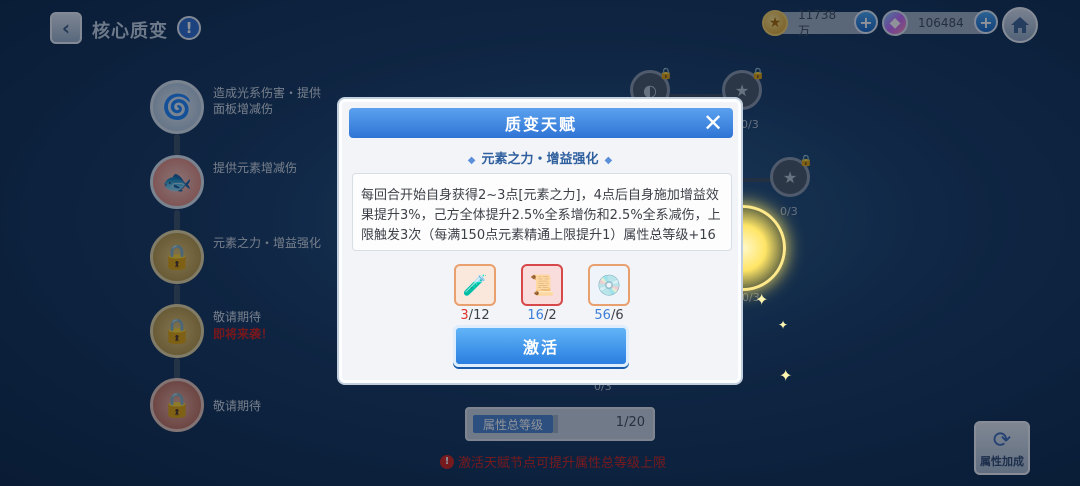 The width and height of the screenshot is (1080, 486). What do you see at coordinates (542, 285) in the screenshot?
I see `scroll-icon: 📜` at bounding box center [542, 285].